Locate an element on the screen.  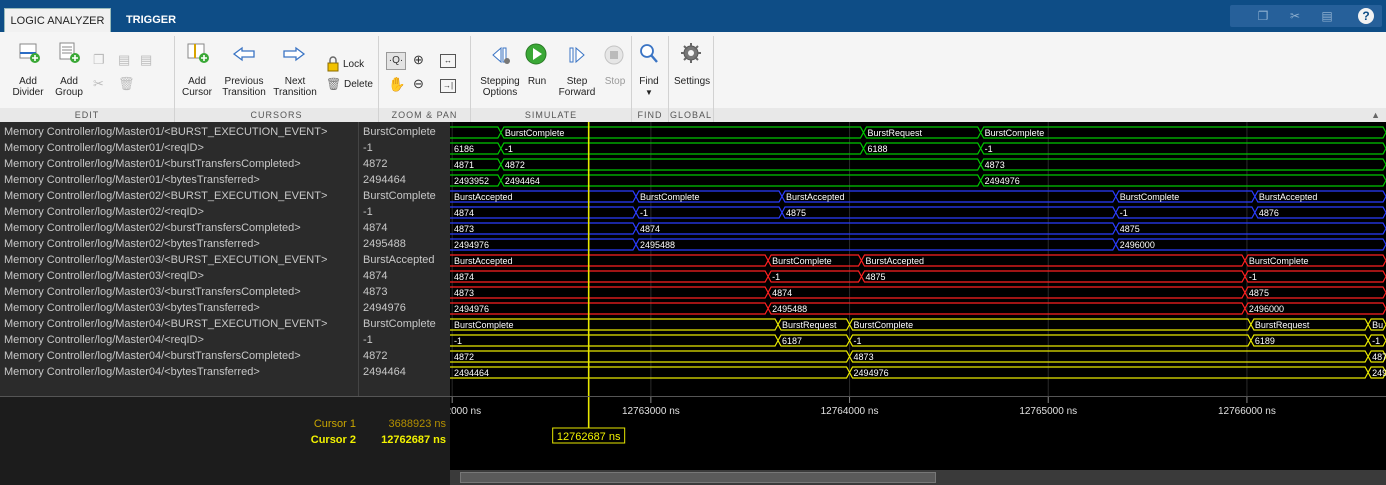
waveform-value: 2494976 is located at coordinates (471, 309).